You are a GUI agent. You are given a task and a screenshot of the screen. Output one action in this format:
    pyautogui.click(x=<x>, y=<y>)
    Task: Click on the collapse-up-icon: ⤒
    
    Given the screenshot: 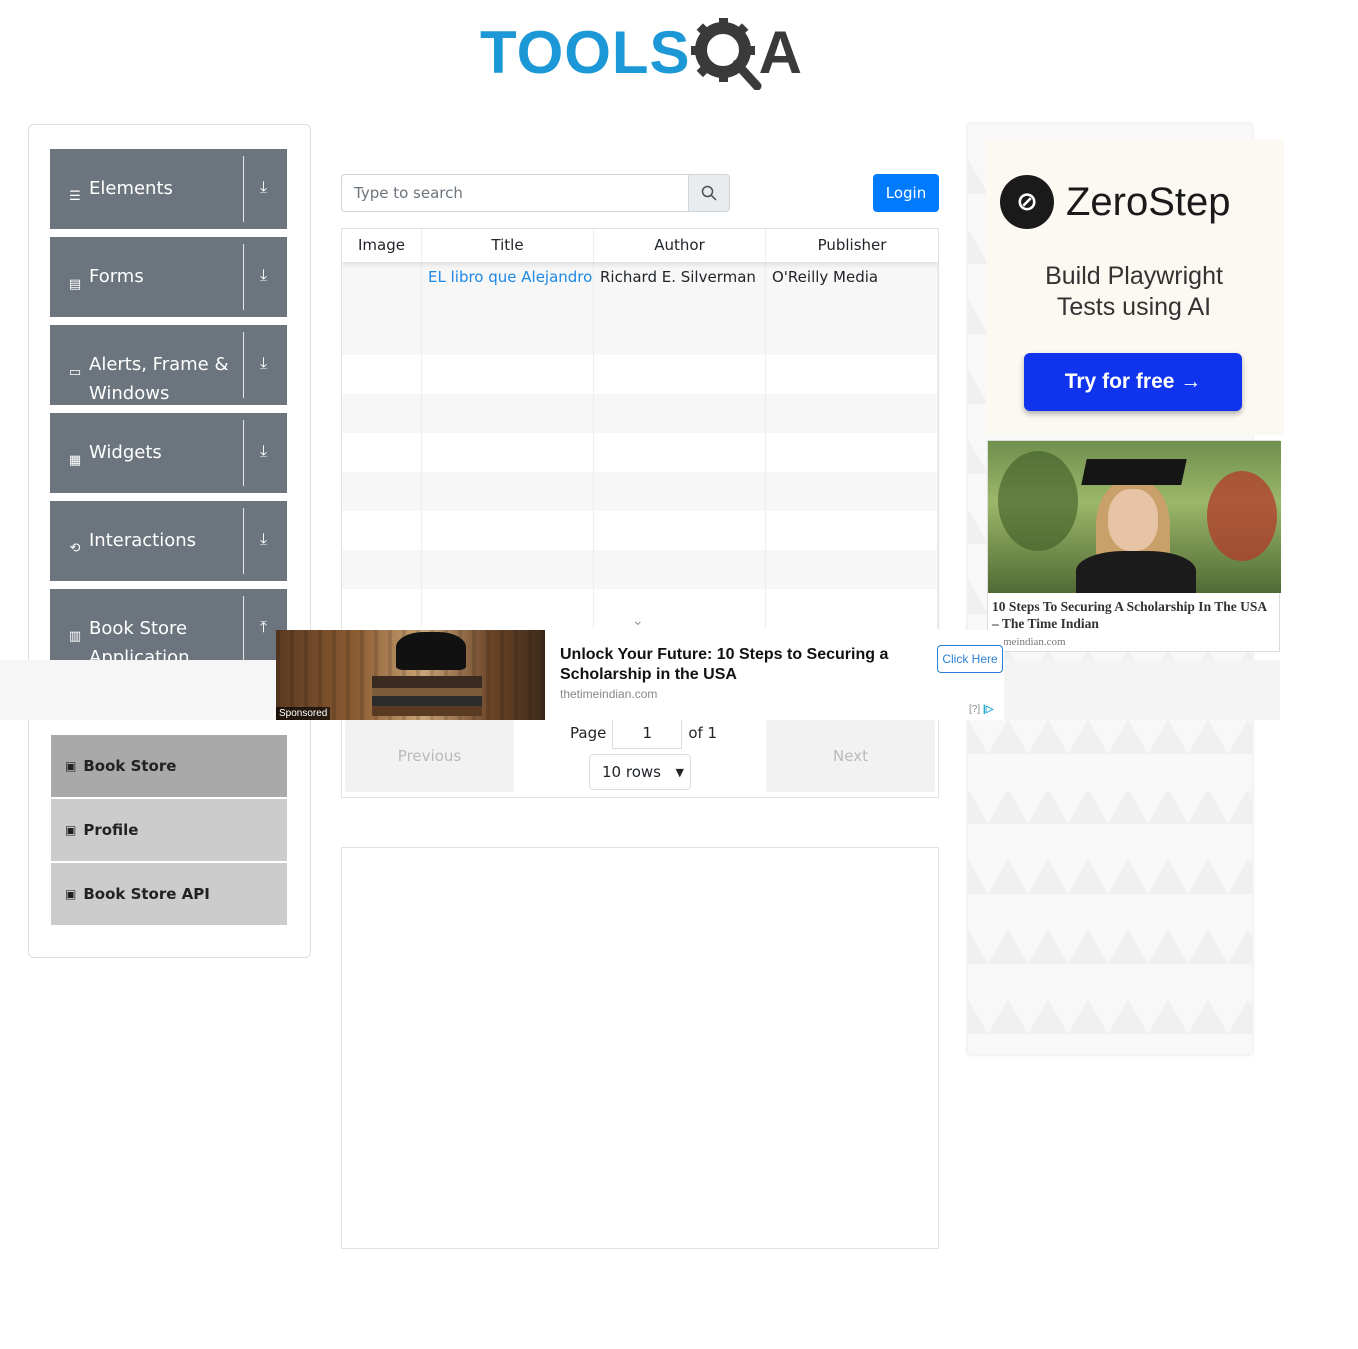 What is the action you would take?
    pyautogui.click(x=263, y=627)
    